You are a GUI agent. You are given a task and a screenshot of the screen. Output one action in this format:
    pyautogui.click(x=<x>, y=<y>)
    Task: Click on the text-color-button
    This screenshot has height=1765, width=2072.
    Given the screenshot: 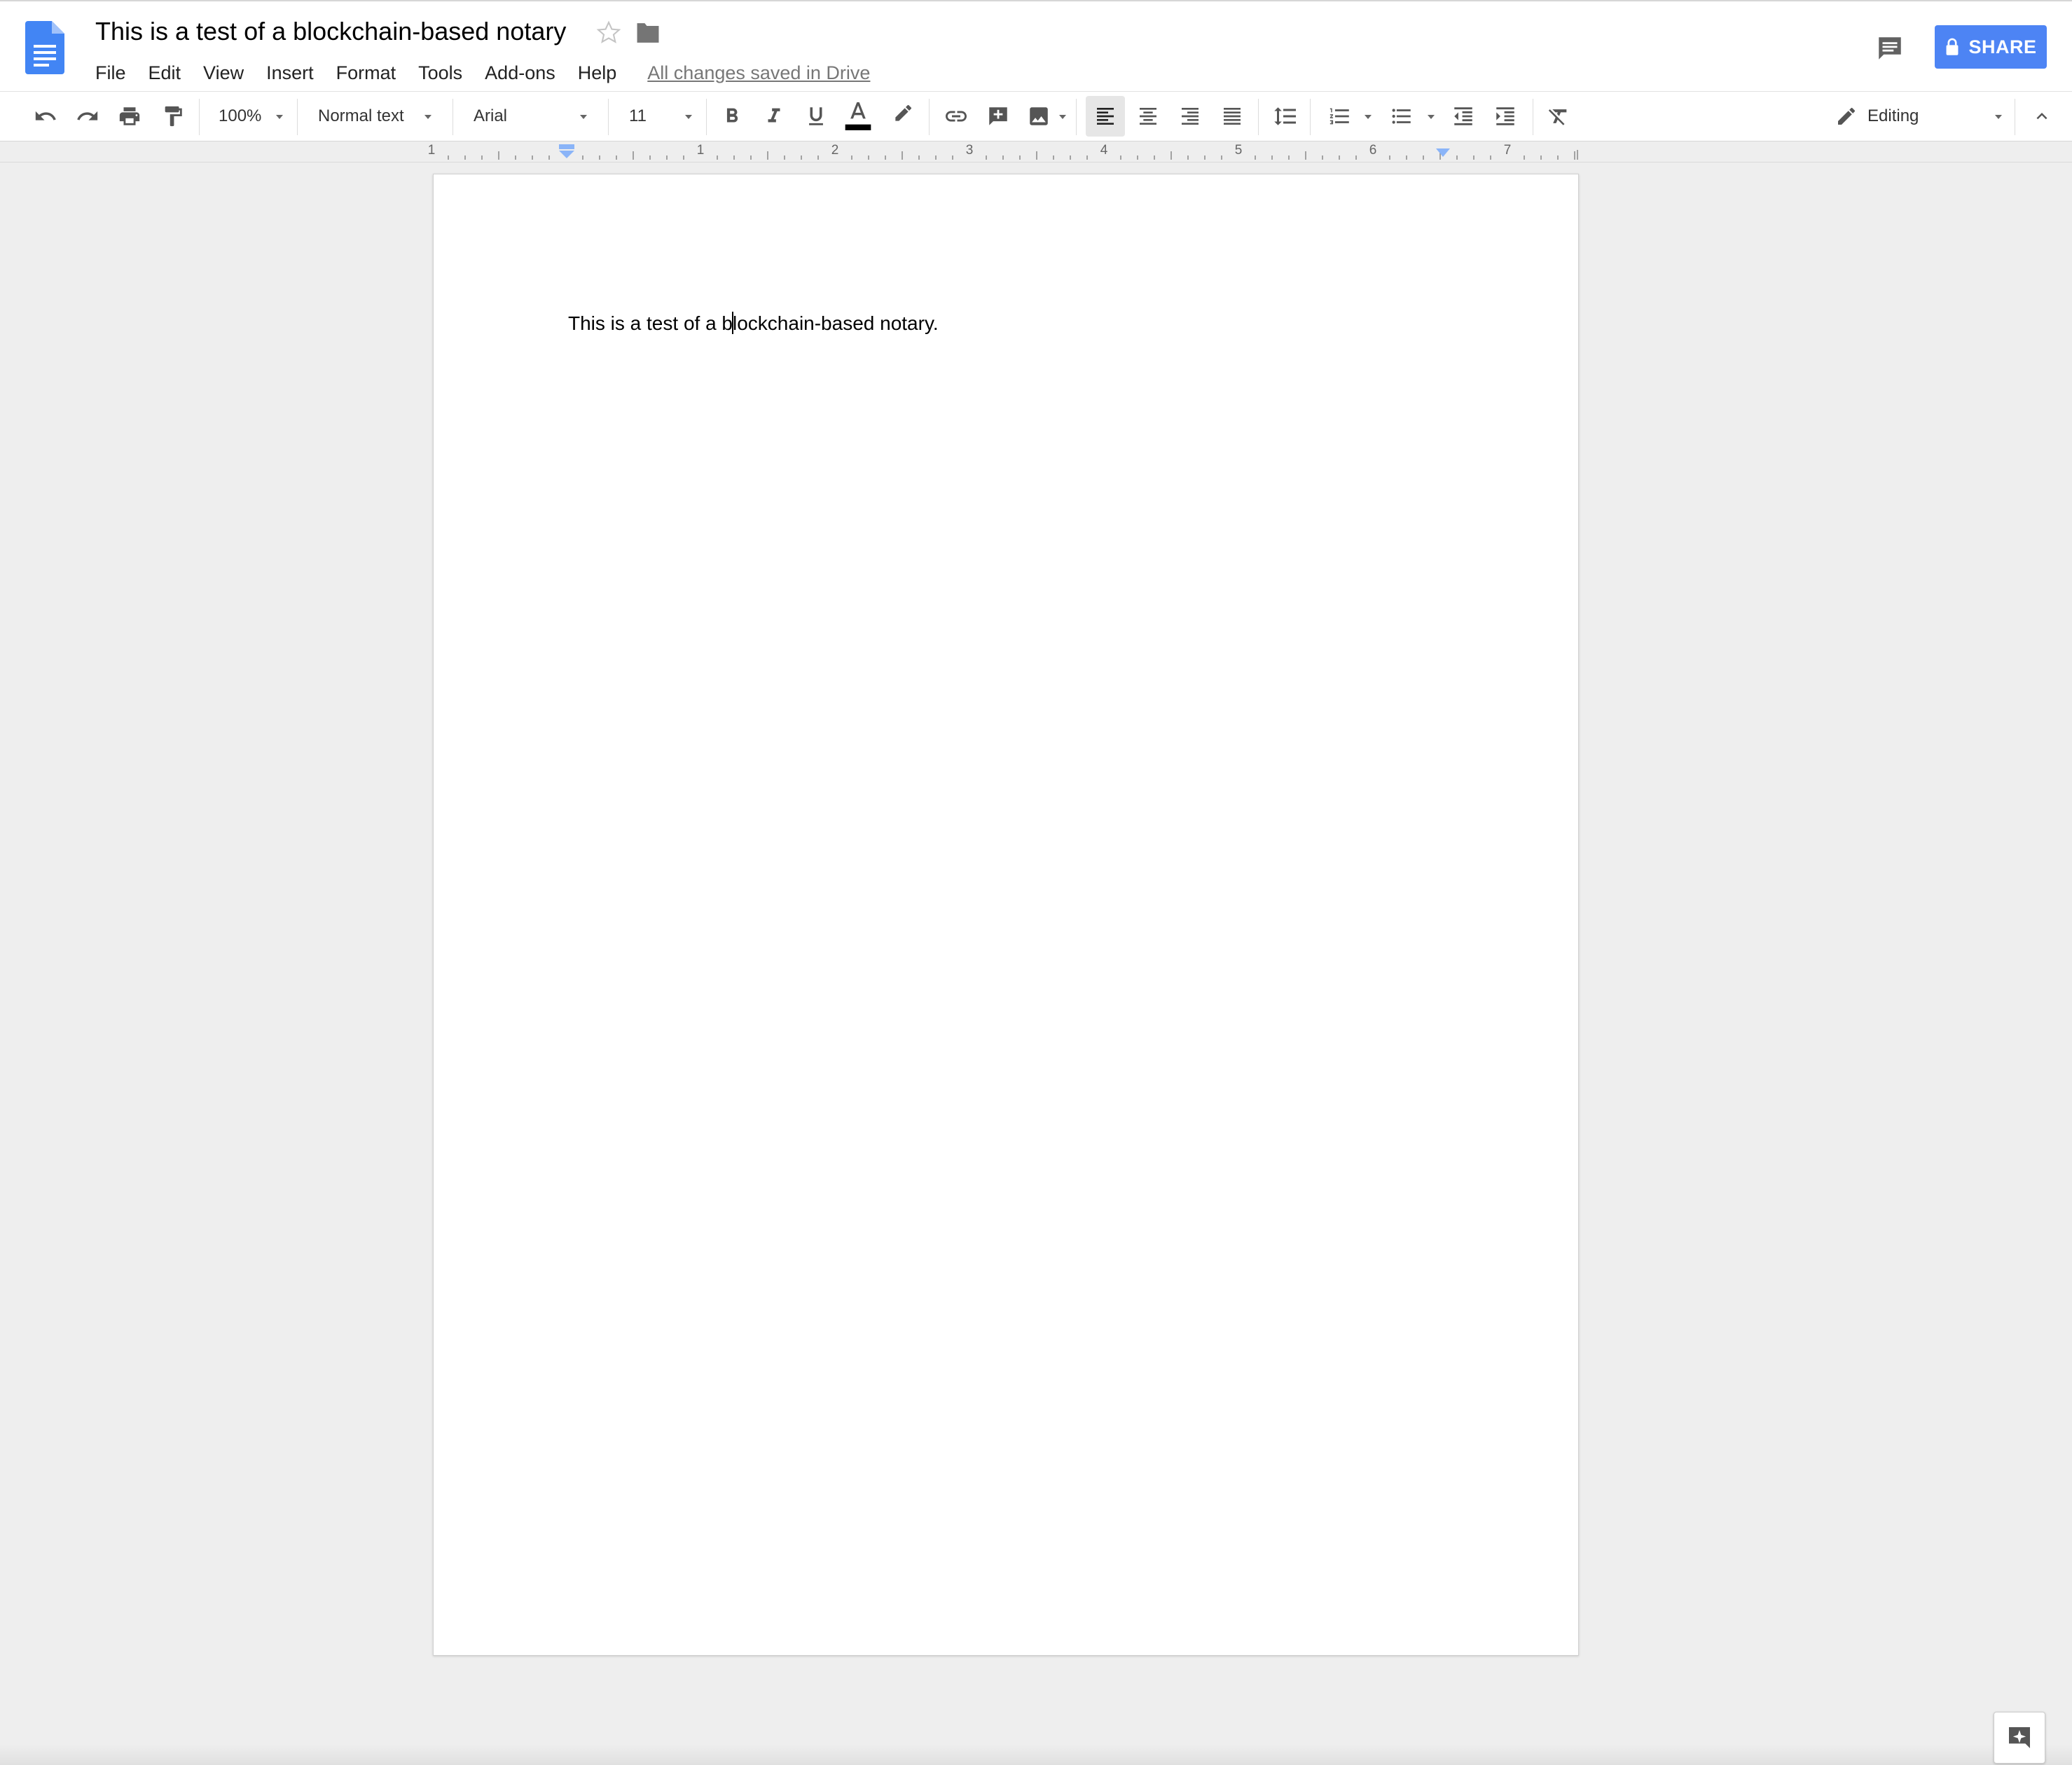 What is the action you would take?
    pyautogui.click(x=858, y=116)
    